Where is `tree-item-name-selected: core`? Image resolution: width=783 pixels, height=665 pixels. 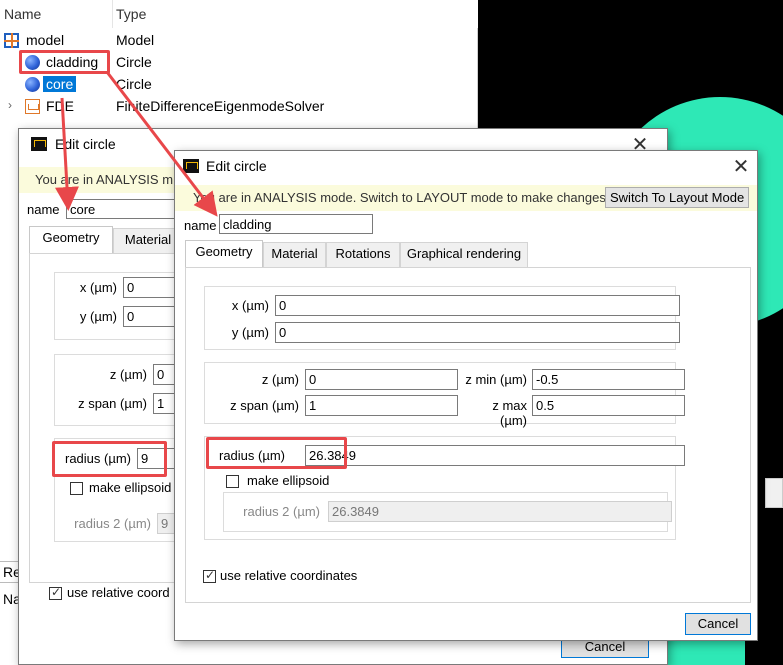 tree-item-name-selected: core is located at coordinates (60, 84).